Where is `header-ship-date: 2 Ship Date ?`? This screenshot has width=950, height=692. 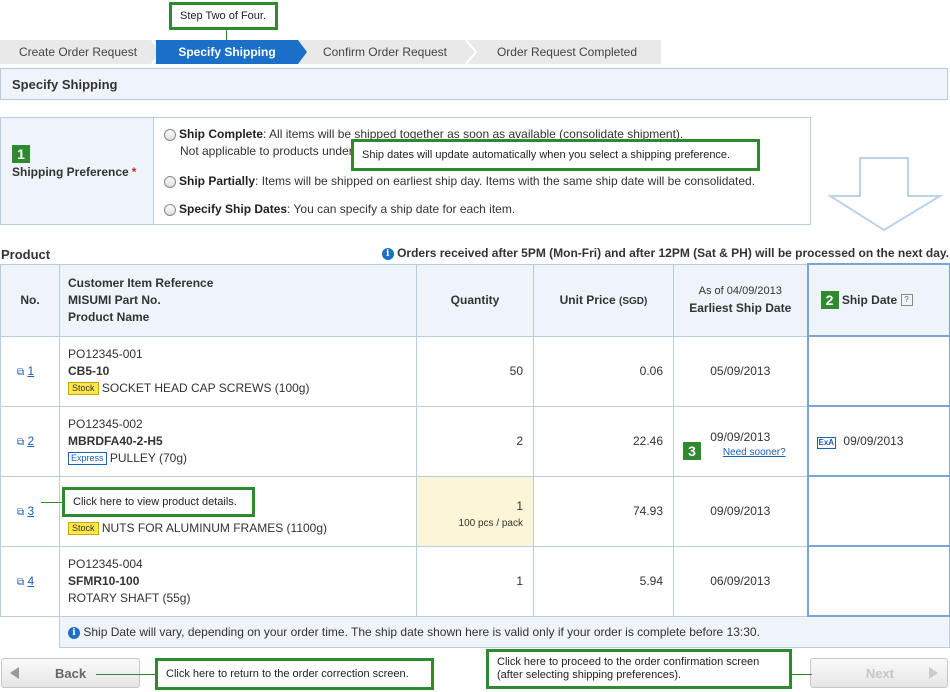
header-ship-date: 2 Ship Date ? is located at coordinates (878, 300).